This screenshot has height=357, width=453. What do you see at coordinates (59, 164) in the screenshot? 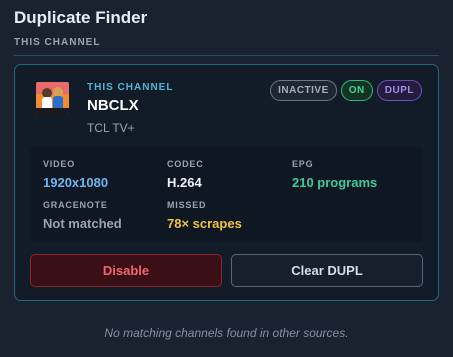
I see `stat-video-label: VIDEO` at bounding box center [59, 164].